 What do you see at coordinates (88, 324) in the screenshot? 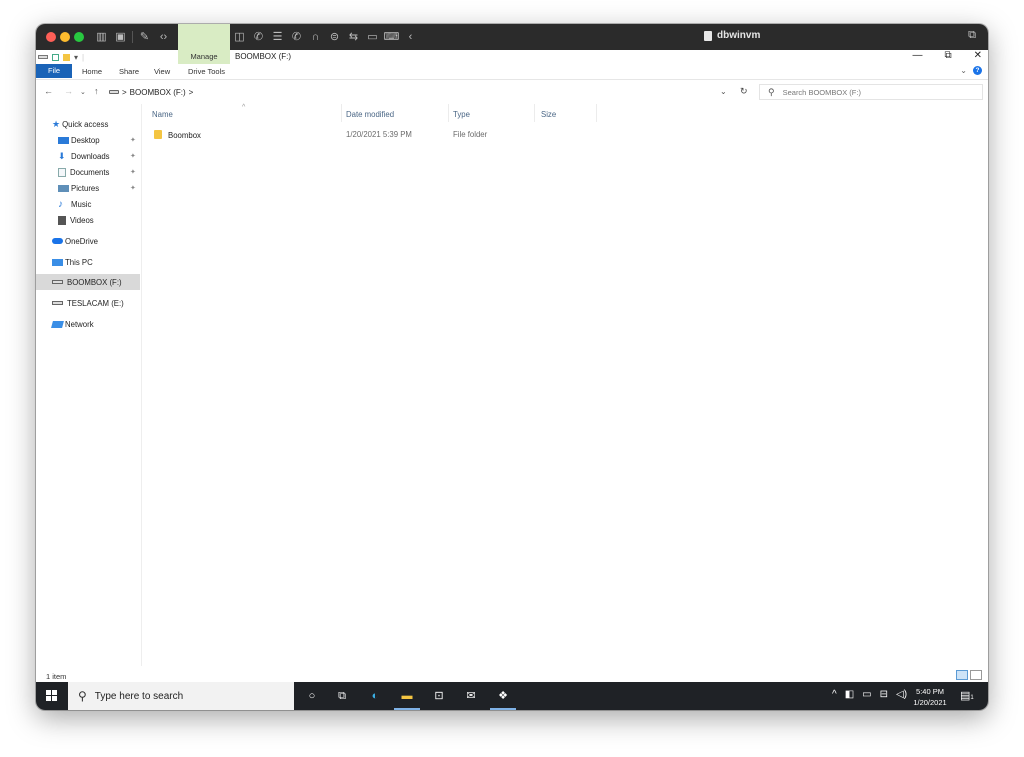
I see `nav-network: Network` at bounding box center [88, 324].